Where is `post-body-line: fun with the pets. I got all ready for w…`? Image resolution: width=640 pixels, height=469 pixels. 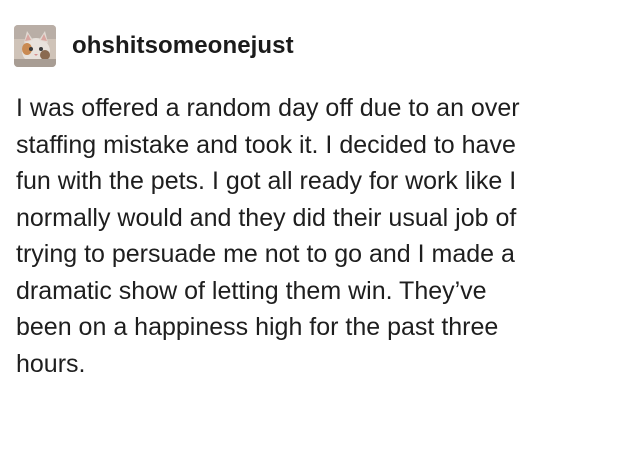 post-body-line: fun with the pets. I got all ready for w… is located at coordinates (266, 181).